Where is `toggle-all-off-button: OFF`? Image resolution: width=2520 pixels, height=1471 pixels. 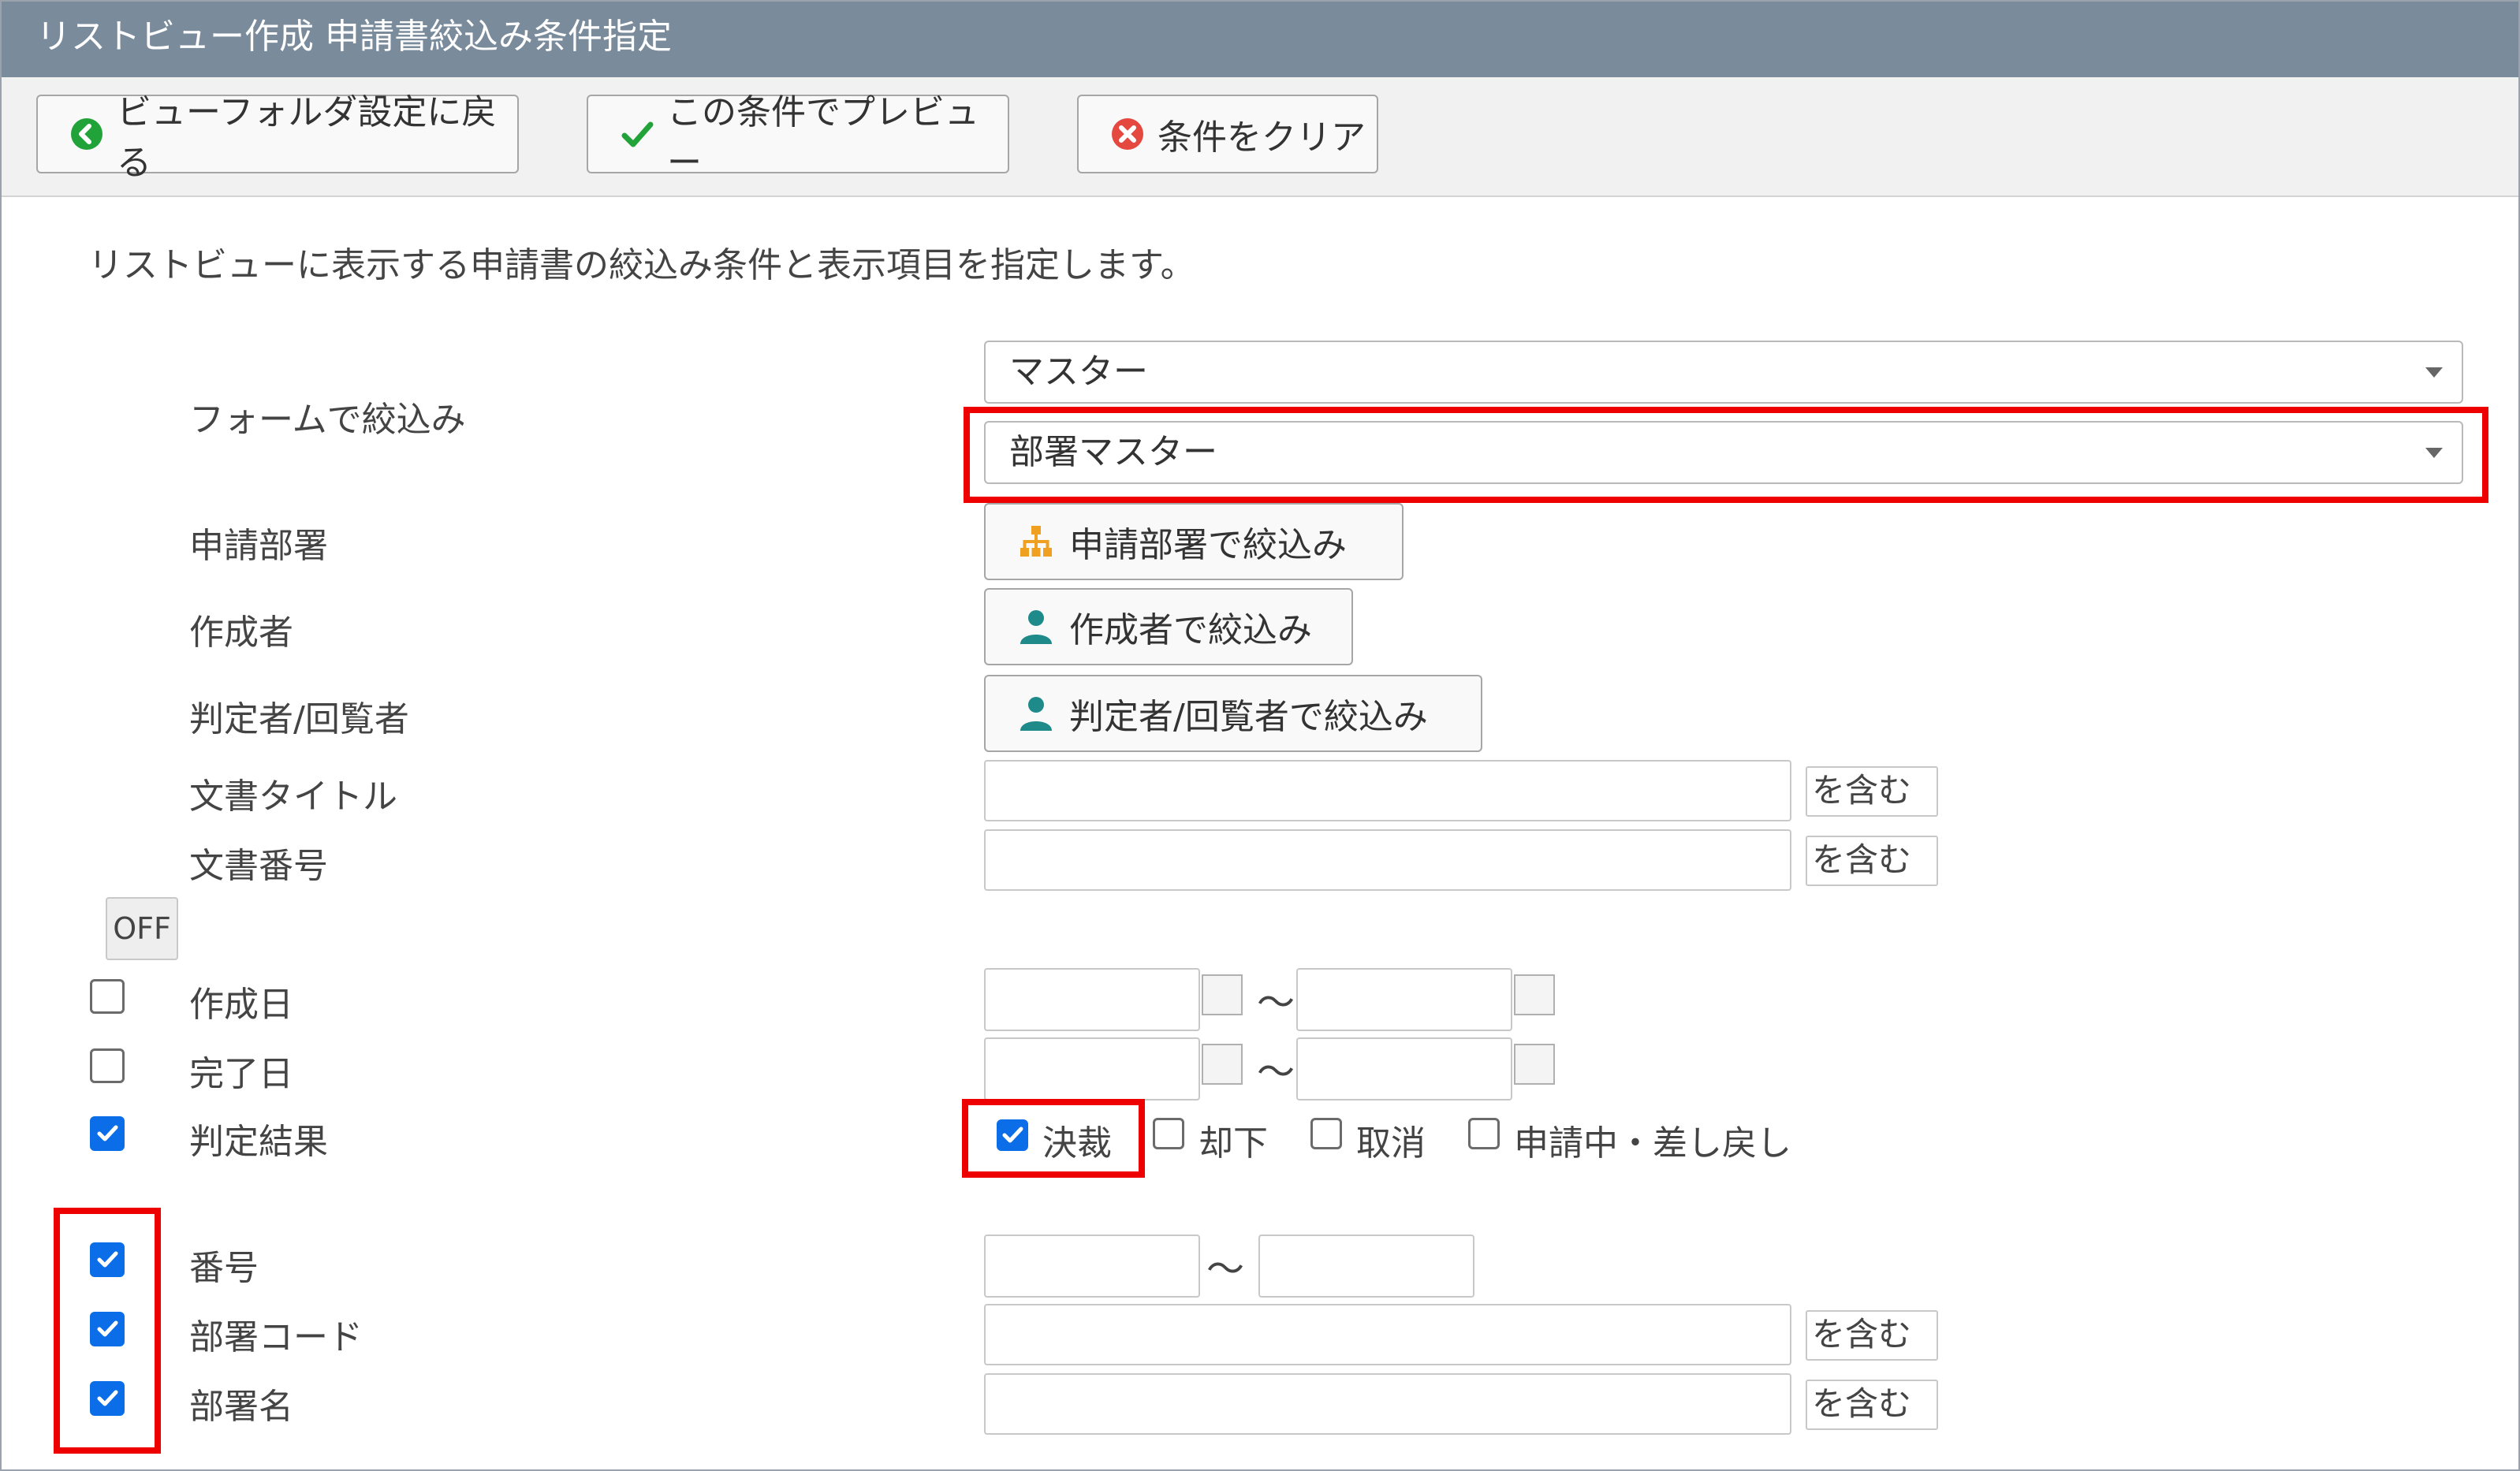
toggle-all-off-button: OFF is located at coordinates (142, 929).